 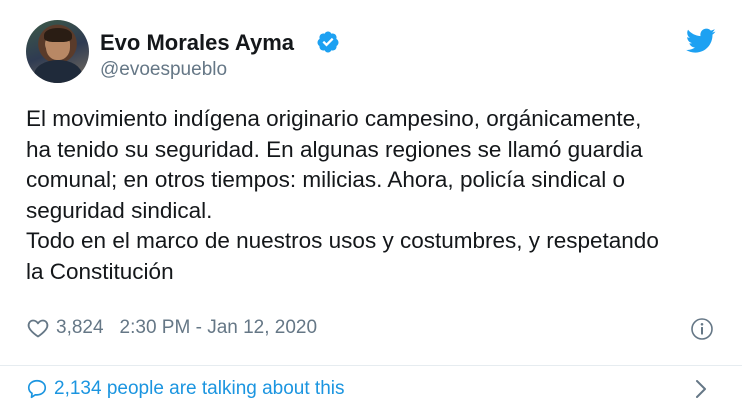 I want to click on like-count: 3,824, so click(x=80, y=328).